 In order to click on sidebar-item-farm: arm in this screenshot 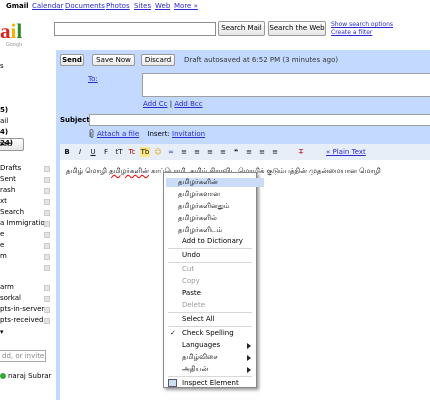, I will do `click(7, 287)`.